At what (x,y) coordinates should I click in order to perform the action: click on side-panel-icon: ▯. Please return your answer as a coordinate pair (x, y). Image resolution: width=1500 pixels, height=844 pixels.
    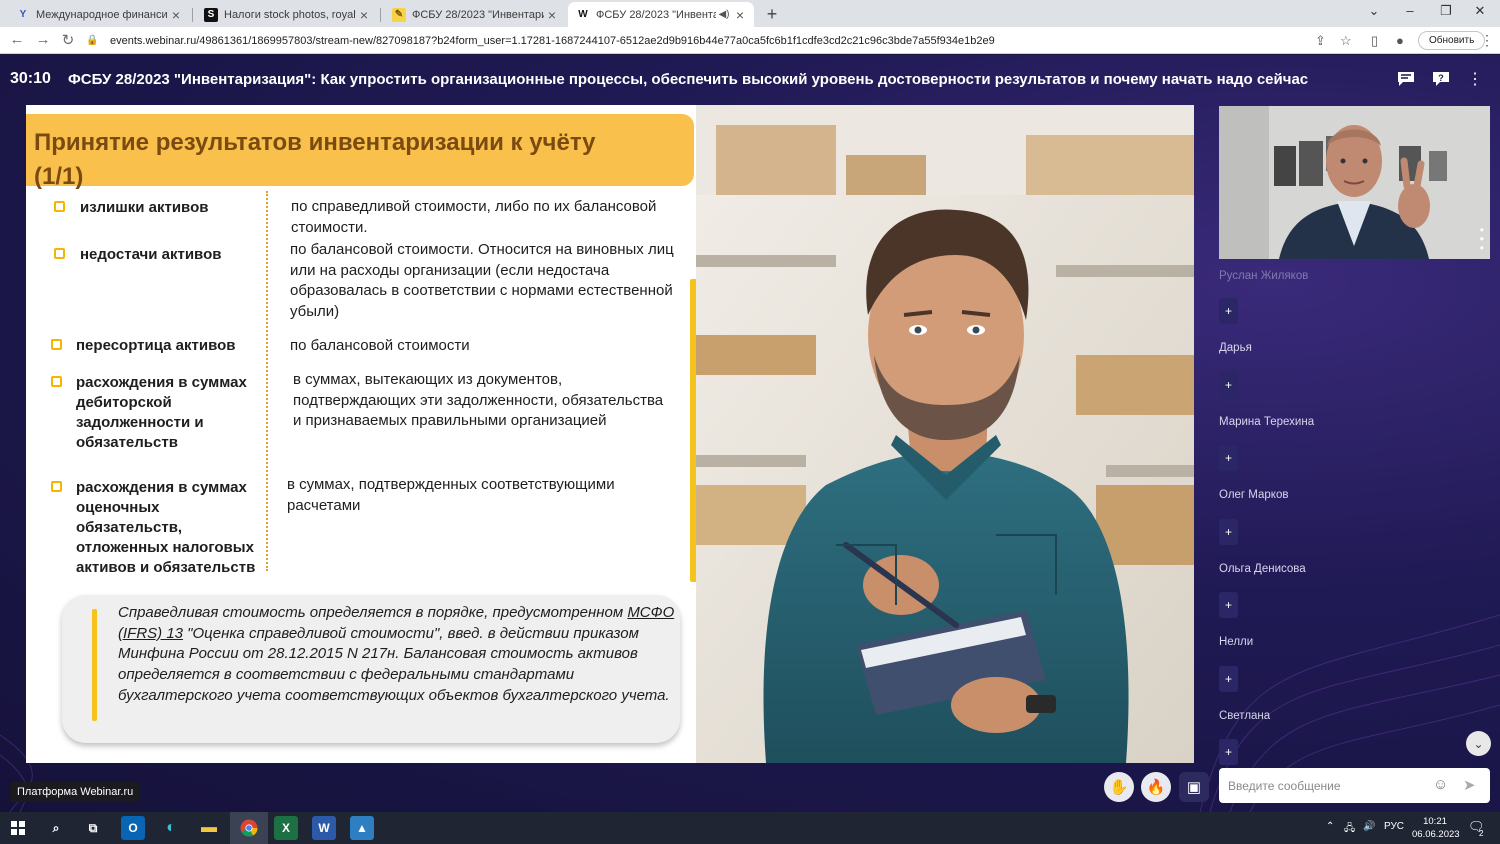
    Looking at the image, I should click on (1374, 41).